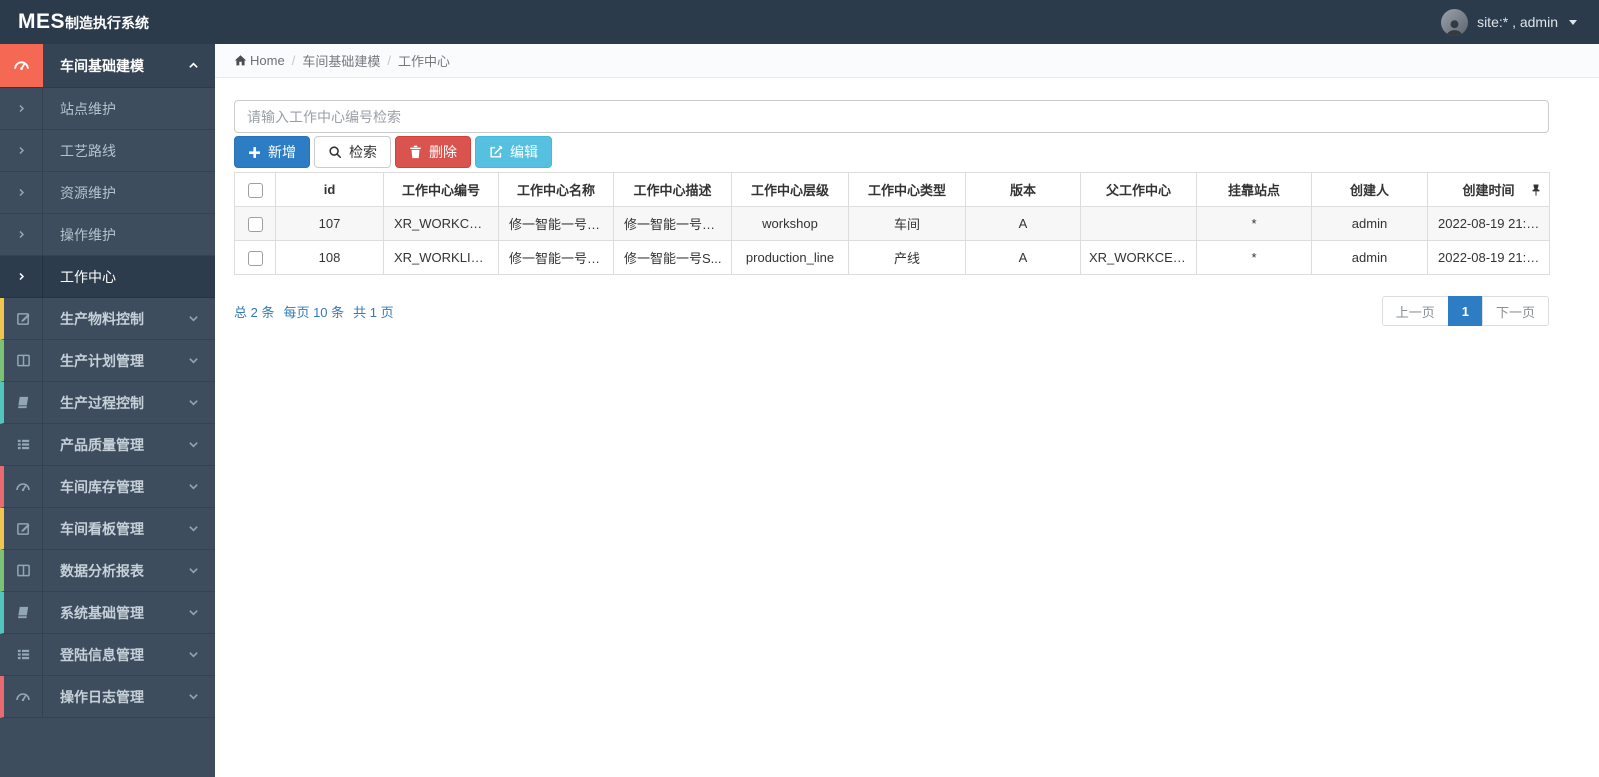  Describe the element at coordinates (42, 21) in the screenshot. I see `brand-primary-text: MES` at that location.